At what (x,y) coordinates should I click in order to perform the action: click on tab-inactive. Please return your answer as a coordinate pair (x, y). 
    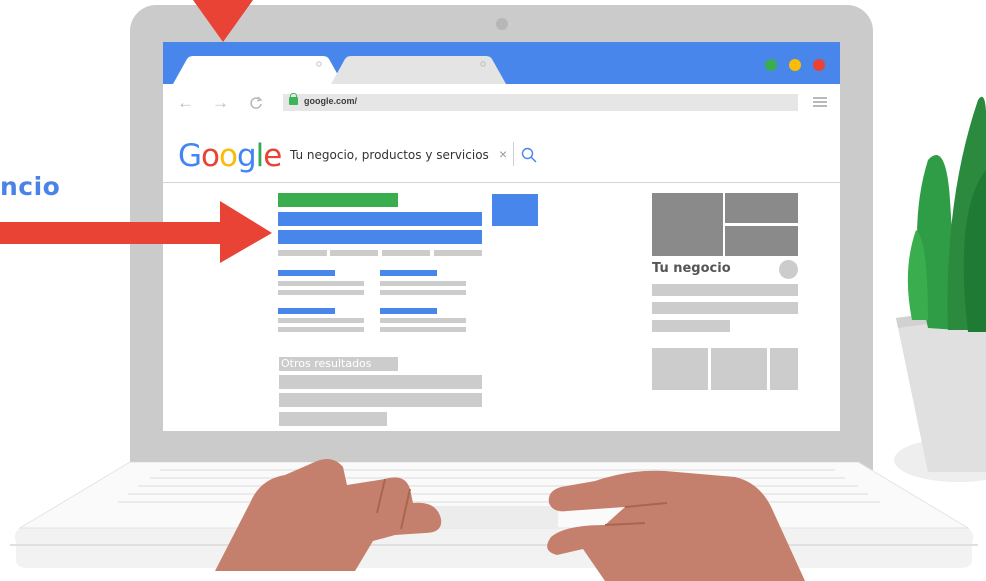
    Looking at the image, I should click on (418, 70).